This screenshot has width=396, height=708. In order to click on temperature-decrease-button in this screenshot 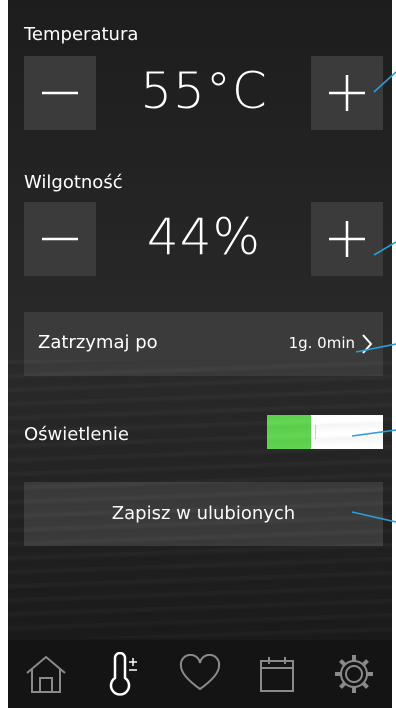, I will do `click(60, 93)`.